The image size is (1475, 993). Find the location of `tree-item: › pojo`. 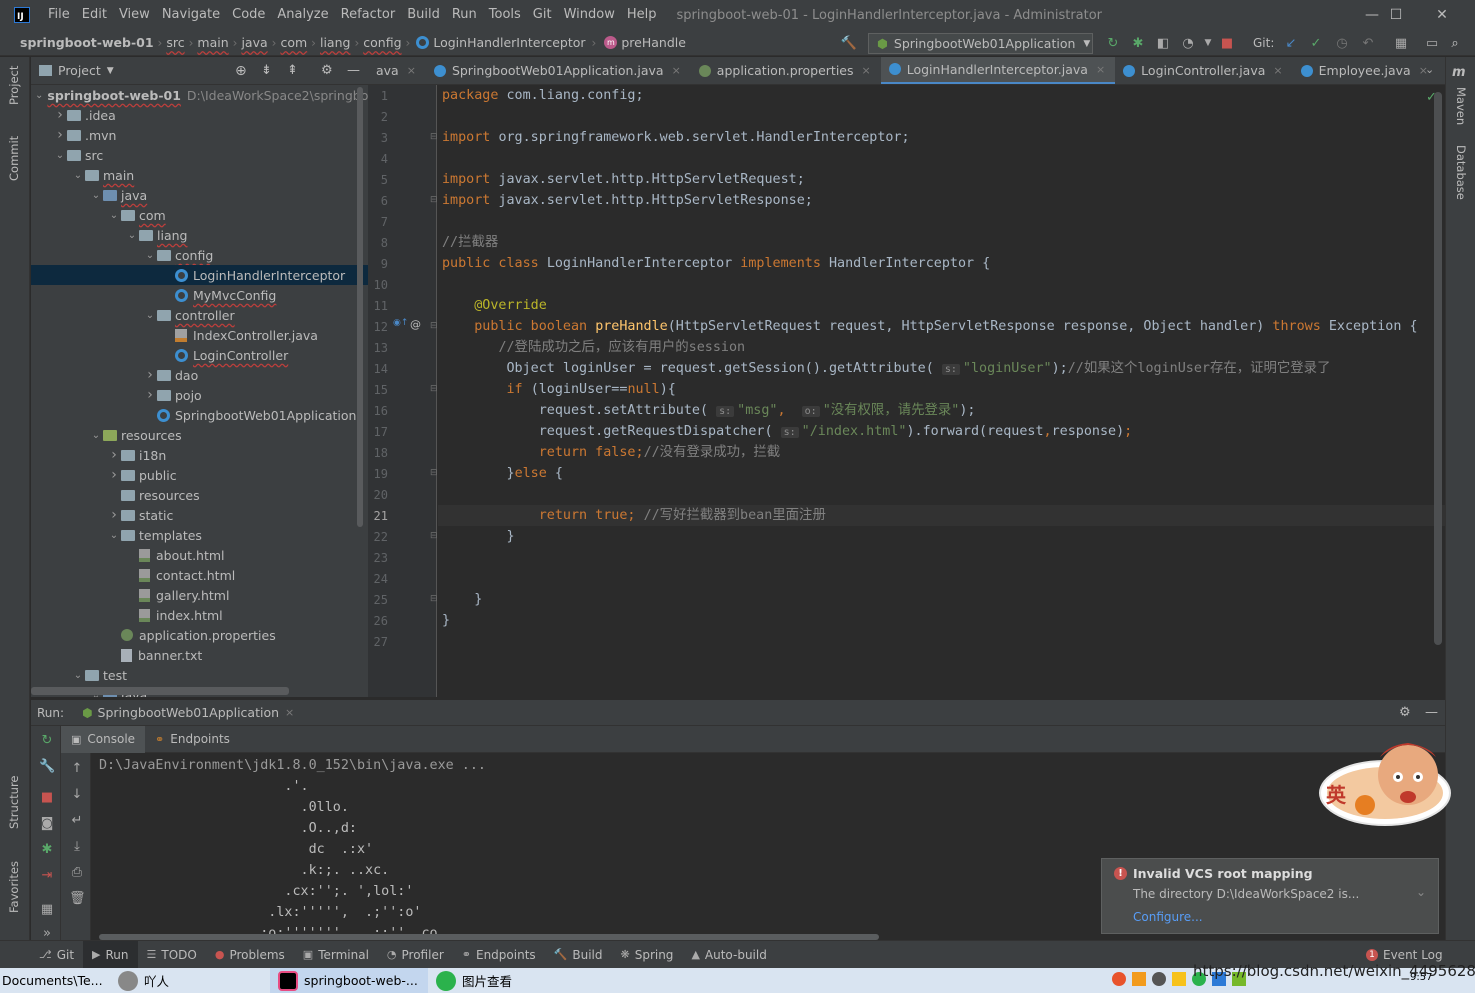

tree-item: › pojo is located at coordinates (199, 395).